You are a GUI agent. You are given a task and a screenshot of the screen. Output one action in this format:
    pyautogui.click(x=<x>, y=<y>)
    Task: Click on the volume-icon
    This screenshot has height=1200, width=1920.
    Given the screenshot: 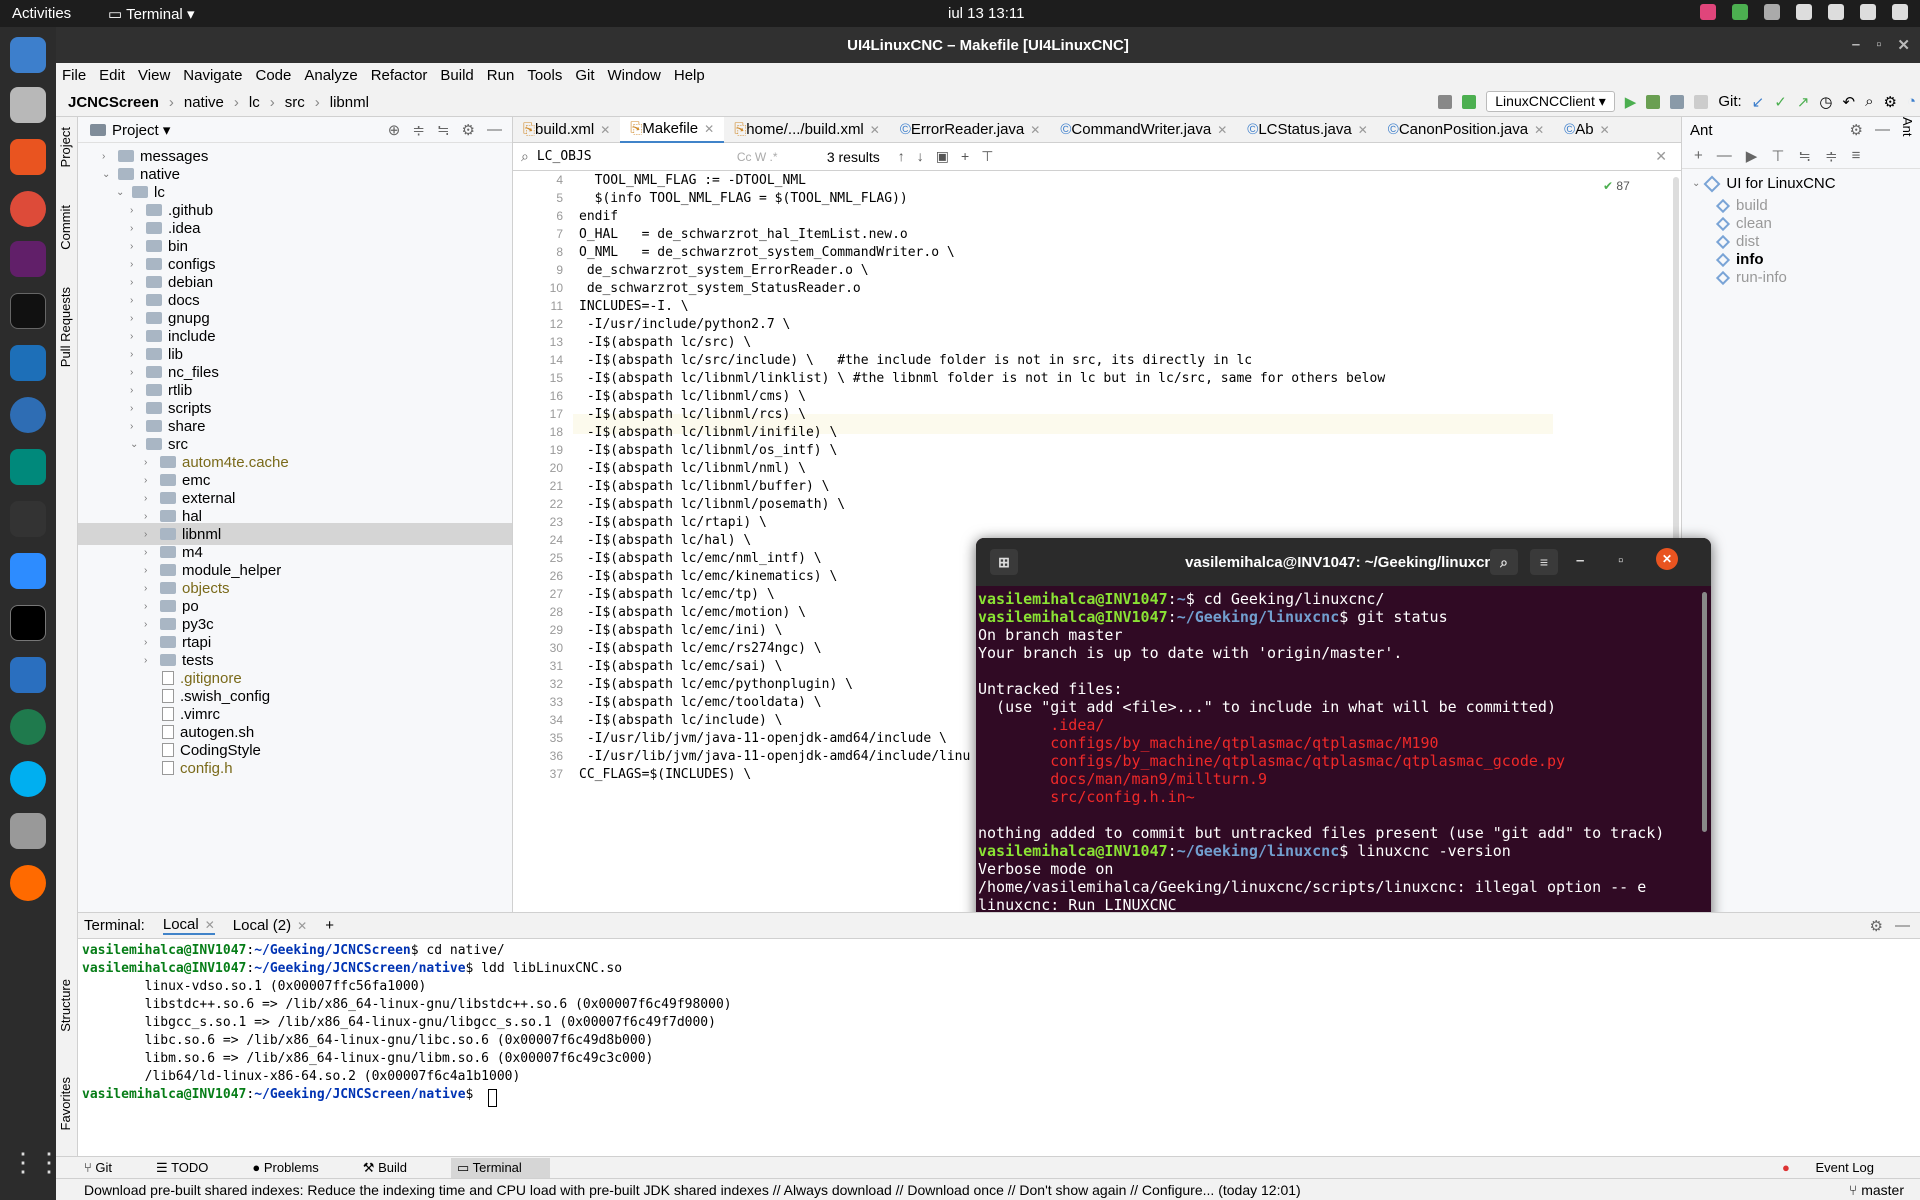 What is the action you would take?
    pyautogui.click(x=1836, y=12)
    